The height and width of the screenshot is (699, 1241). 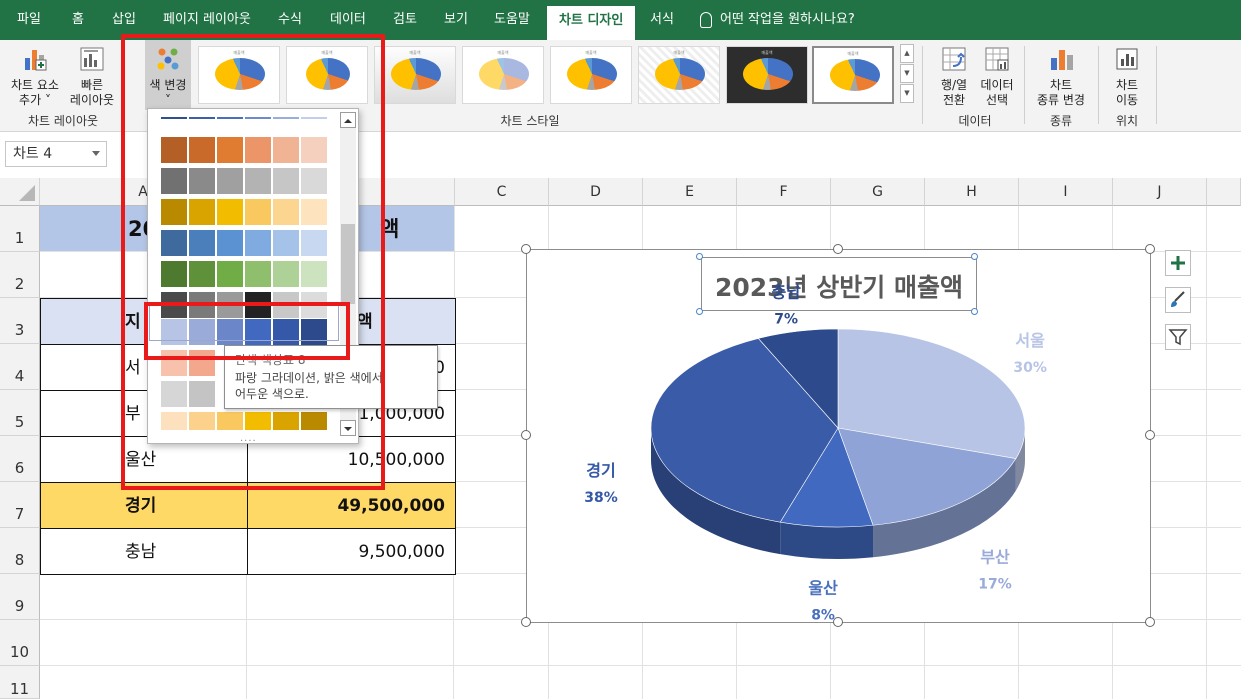 I want to click on row-header-9: 9, so click(x=20, y=597).